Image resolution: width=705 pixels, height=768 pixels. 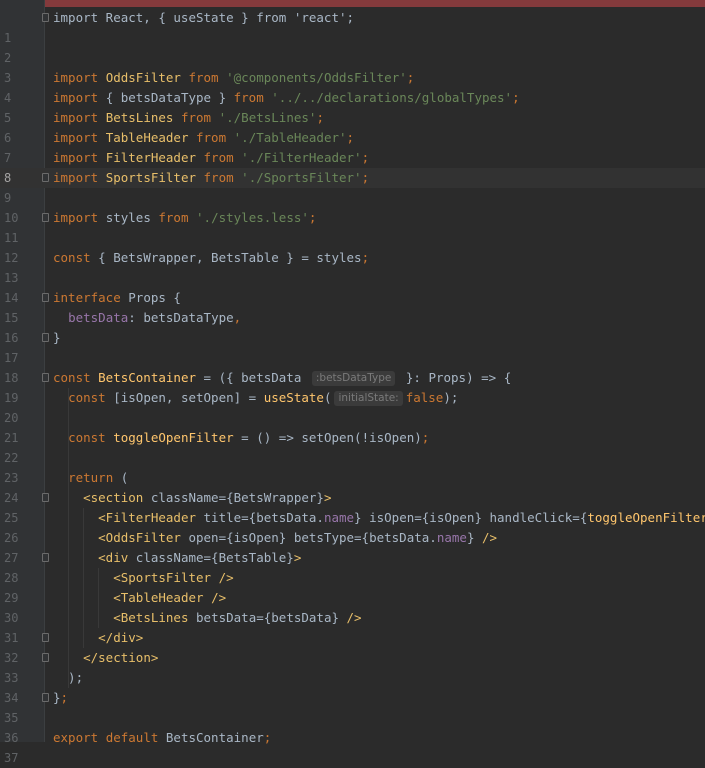 I want to click on code-line: 9, so click(x=352, y=198).